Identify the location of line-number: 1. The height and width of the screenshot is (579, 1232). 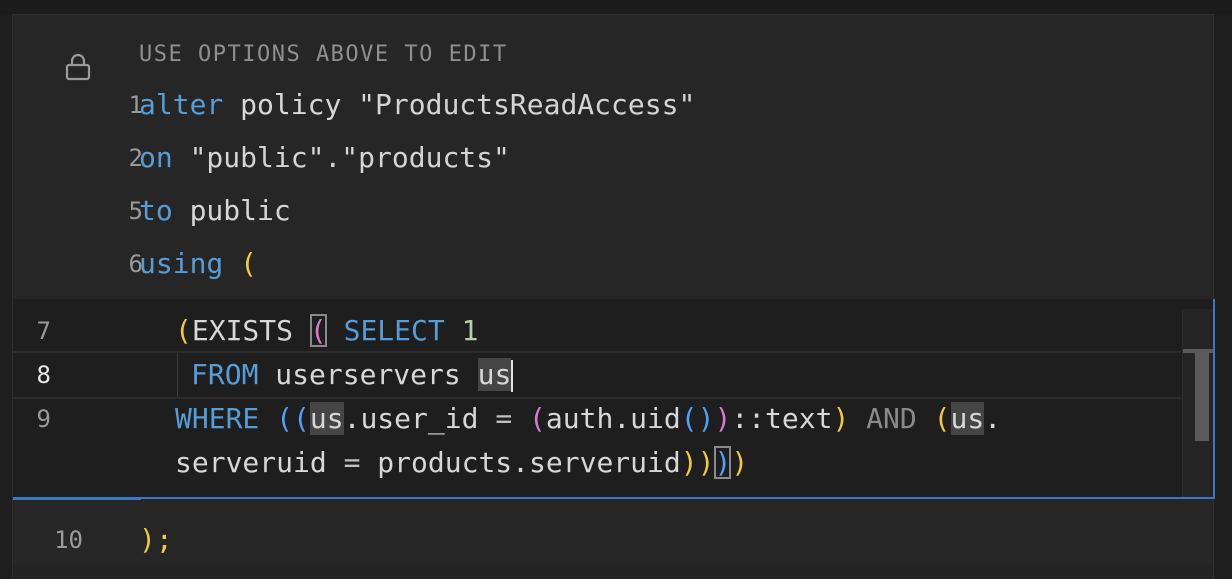
(135, 105).